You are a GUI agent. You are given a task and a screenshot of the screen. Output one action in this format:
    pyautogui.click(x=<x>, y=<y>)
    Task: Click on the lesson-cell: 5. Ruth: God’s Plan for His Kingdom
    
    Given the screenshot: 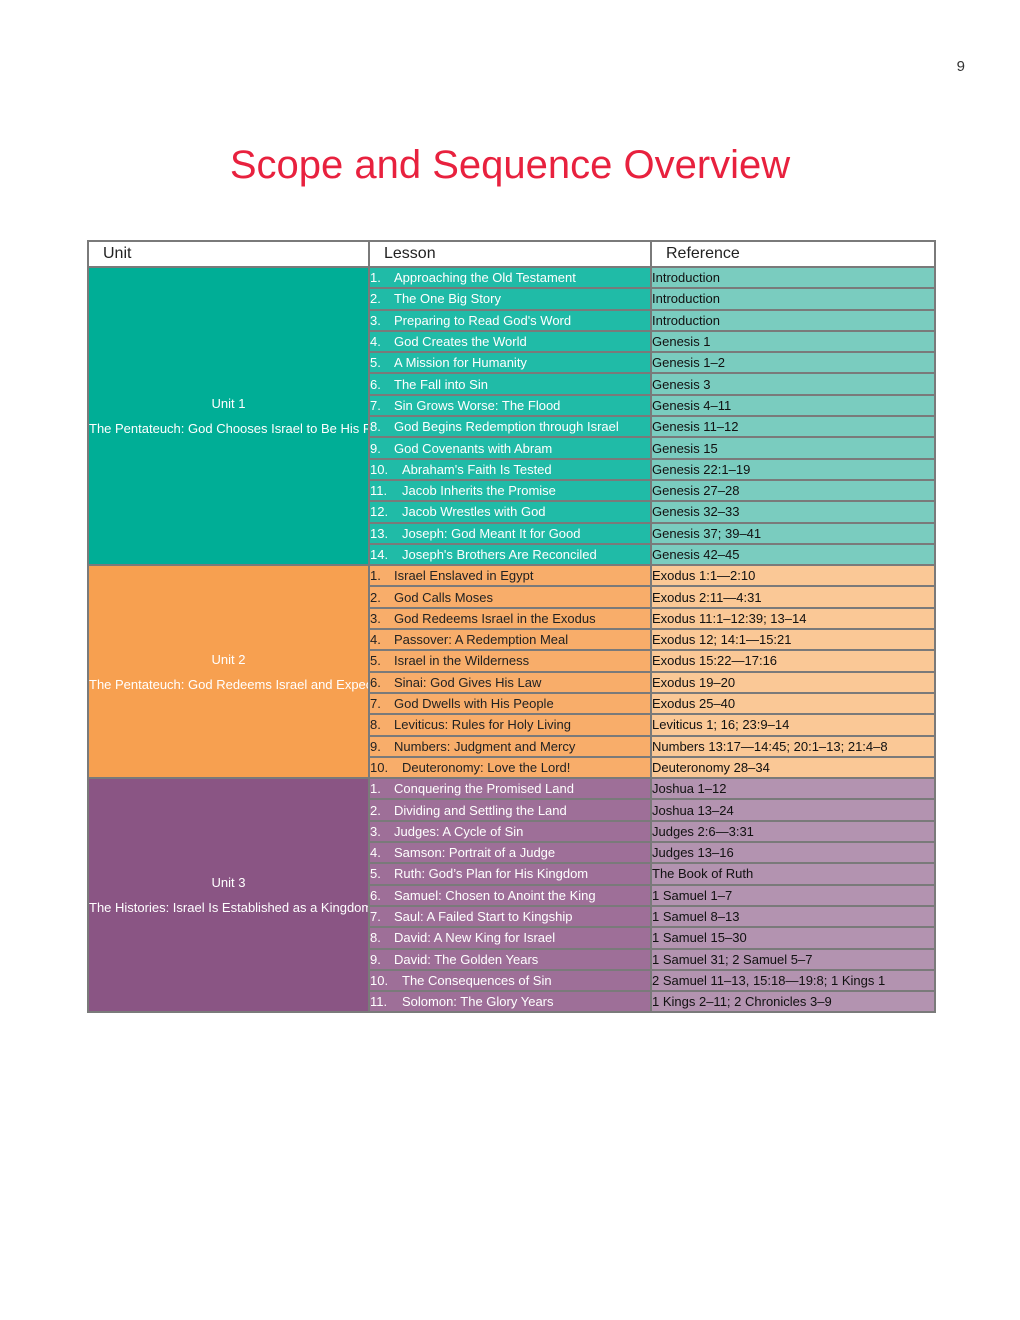 What is the action you would take?
    pyautogui.click(x=510, y=874)
    